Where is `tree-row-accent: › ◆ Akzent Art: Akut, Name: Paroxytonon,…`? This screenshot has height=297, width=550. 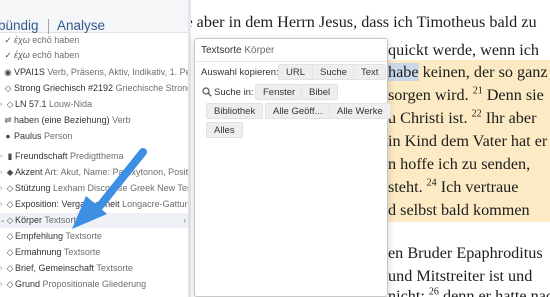 tree-row-accent: › ◆ Akzent Art: Akut, Name: Paroxytonon,… is located at coordinates (95, 172).